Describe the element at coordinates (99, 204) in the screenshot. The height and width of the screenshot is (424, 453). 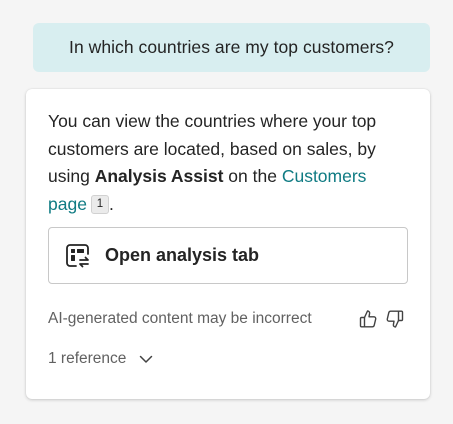
I see `citation-badge: 1` at that location.